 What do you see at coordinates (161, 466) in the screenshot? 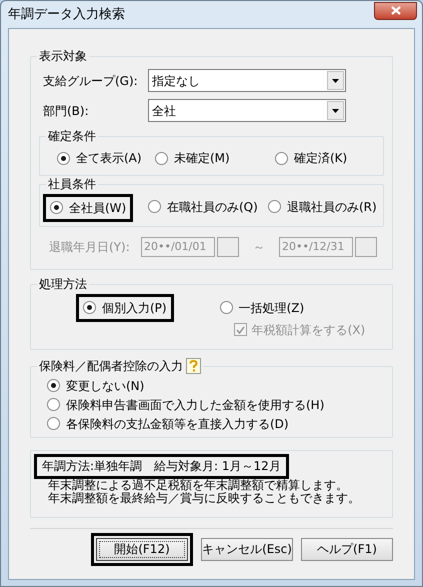
I see `summary-text: 年調方法:単独年調 給与対象月: 1月～12月` at bounding box center [161, 466].